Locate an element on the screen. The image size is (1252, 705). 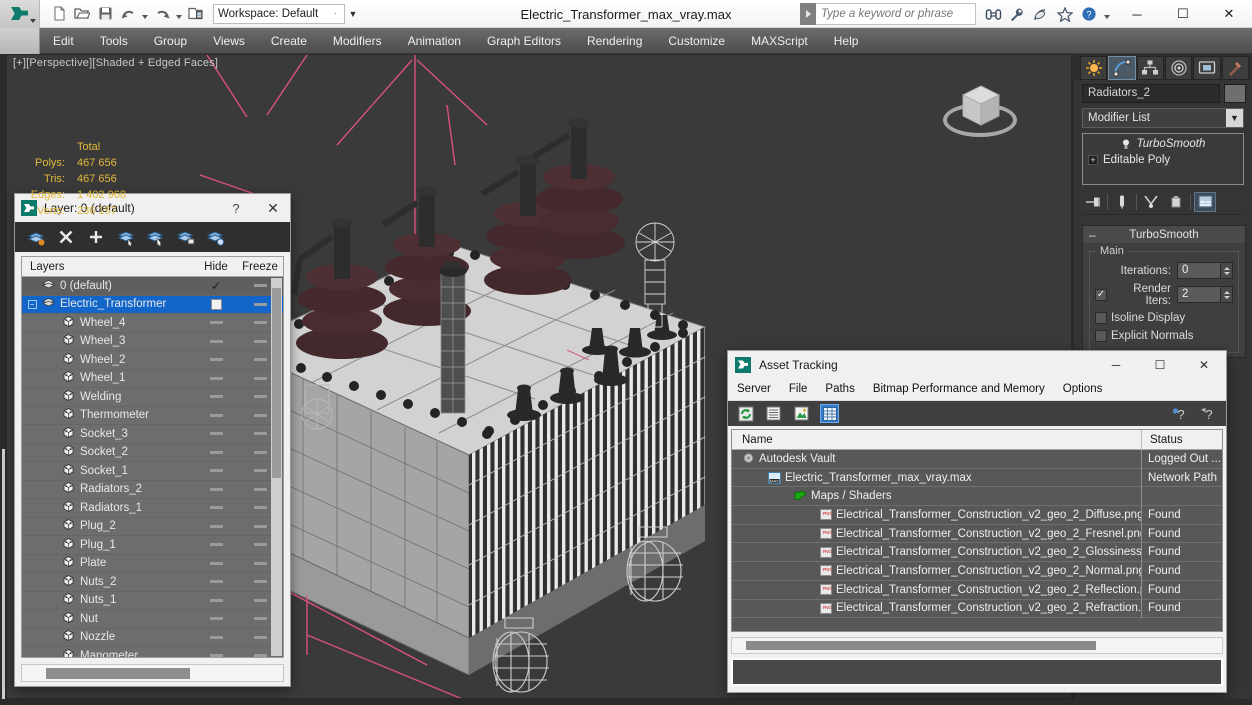
menu-item-tools: Tools is located at coordinates (114, 41).